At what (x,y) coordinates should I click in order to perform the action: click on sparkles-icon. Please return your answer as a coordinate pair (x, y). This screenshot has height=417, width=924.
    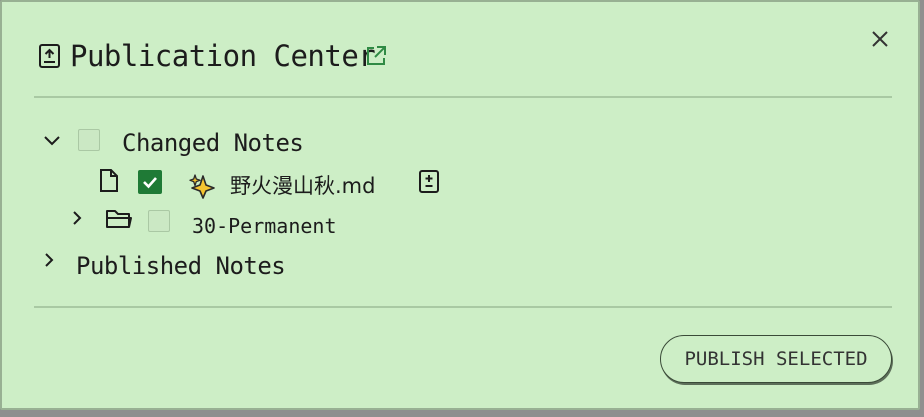
    Looking at the image, I should click on (202, 186).